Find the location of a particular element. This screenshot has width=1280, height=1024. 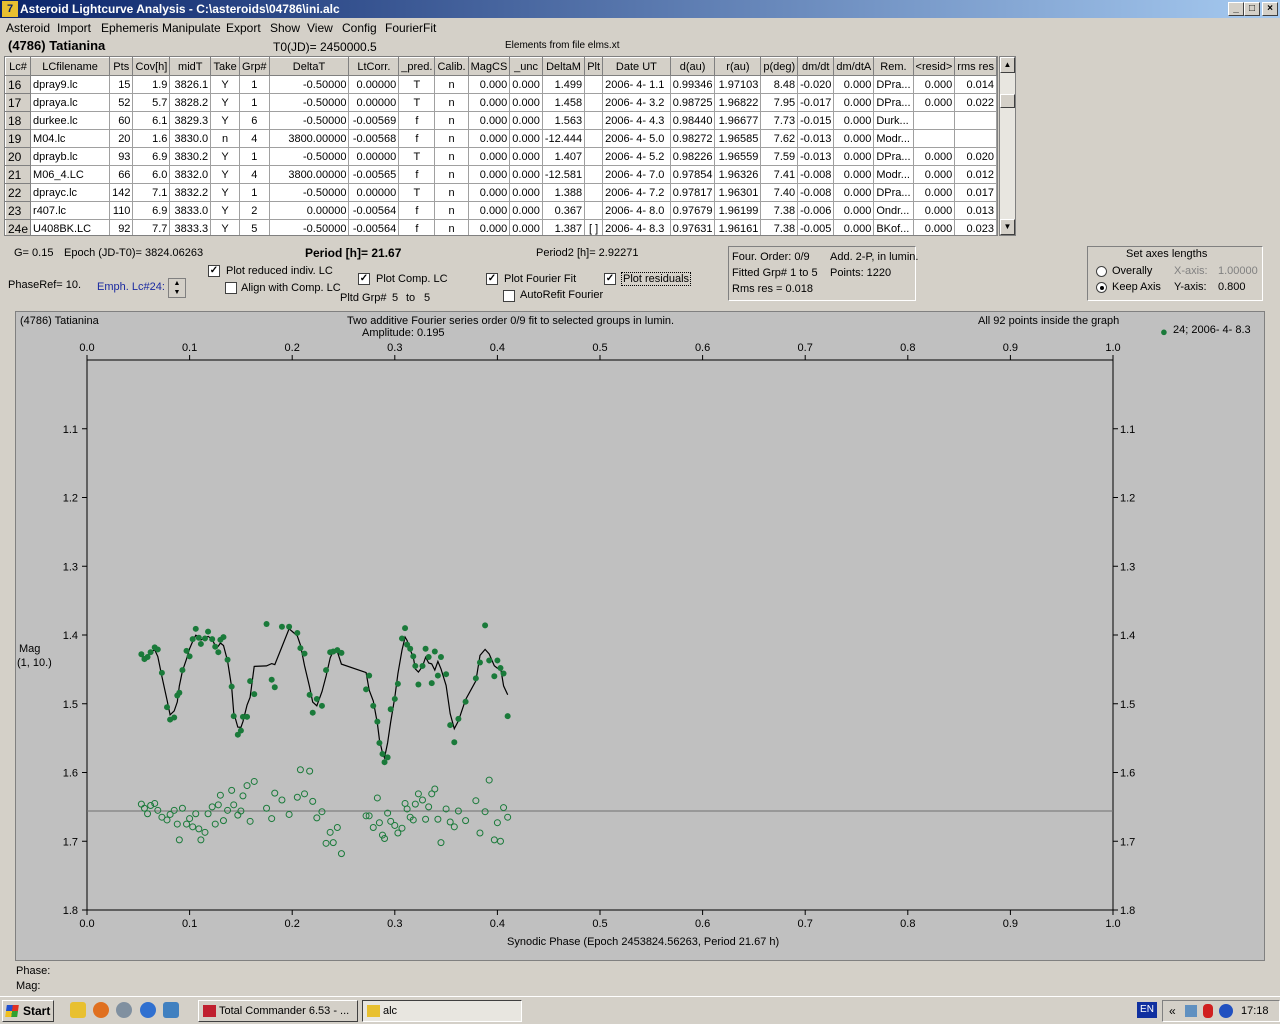

language-indicator: EN is located at coordinates (1147, 1010).